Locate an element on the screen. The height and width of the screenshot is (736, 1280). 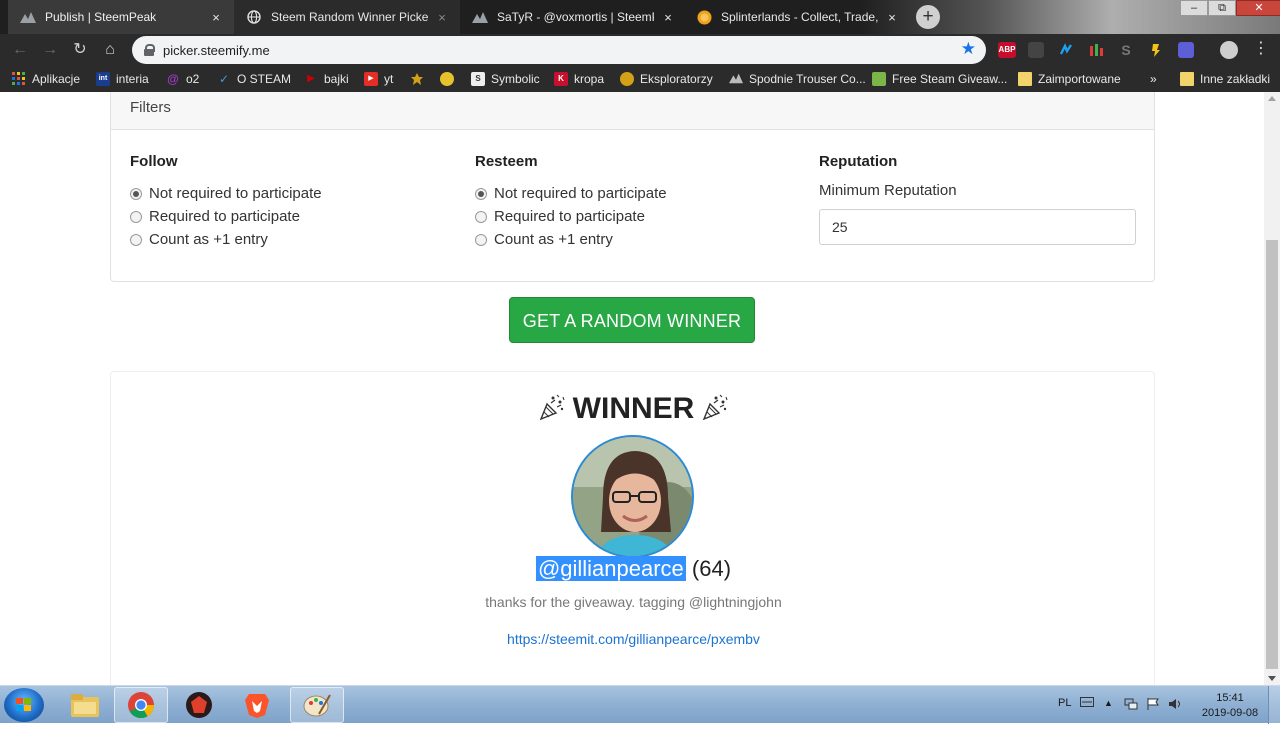
bookmark-folder-inne-zakladki: Inne zakładki is located at coordinates (1225, 79).